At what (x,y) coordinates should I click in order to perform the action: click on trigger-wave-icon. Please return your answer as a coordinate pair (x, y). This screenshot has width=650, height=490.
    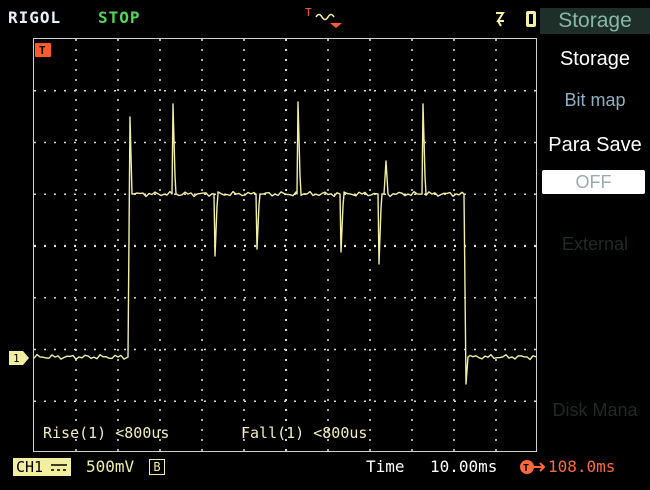
    Looking at the image, I should click on (325, 17).